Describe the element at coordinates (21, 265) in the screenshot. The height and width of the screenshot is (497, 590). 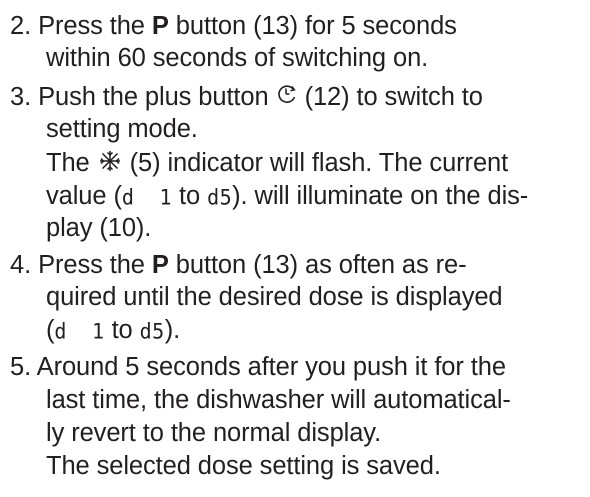
I see `step-number: 4.` at that location.